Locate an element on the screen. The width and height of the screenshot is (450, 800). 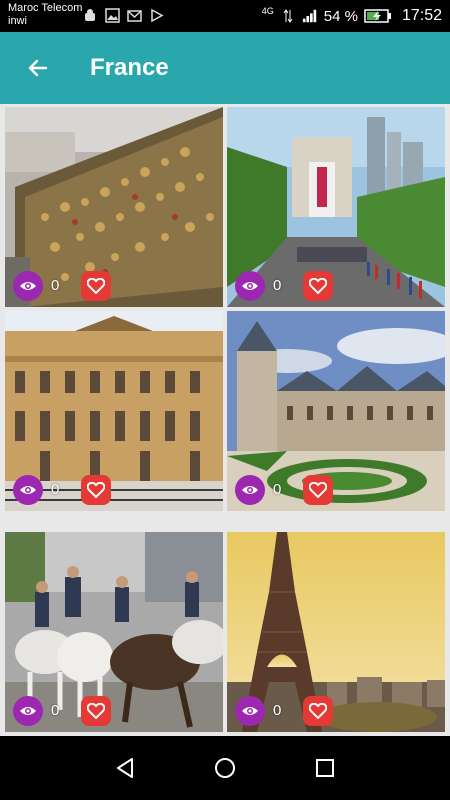
play-store-icon is located at coordinates (156, 15).